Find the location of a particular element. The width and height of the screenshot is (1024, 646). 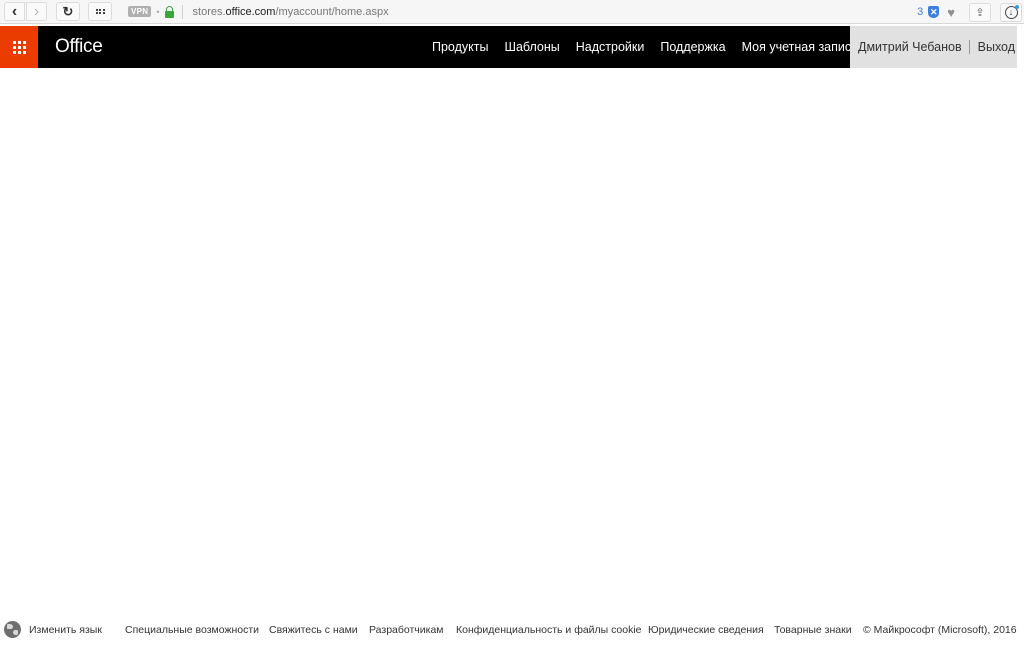

nav-products: Продукты is located at coordinates (460, 47).